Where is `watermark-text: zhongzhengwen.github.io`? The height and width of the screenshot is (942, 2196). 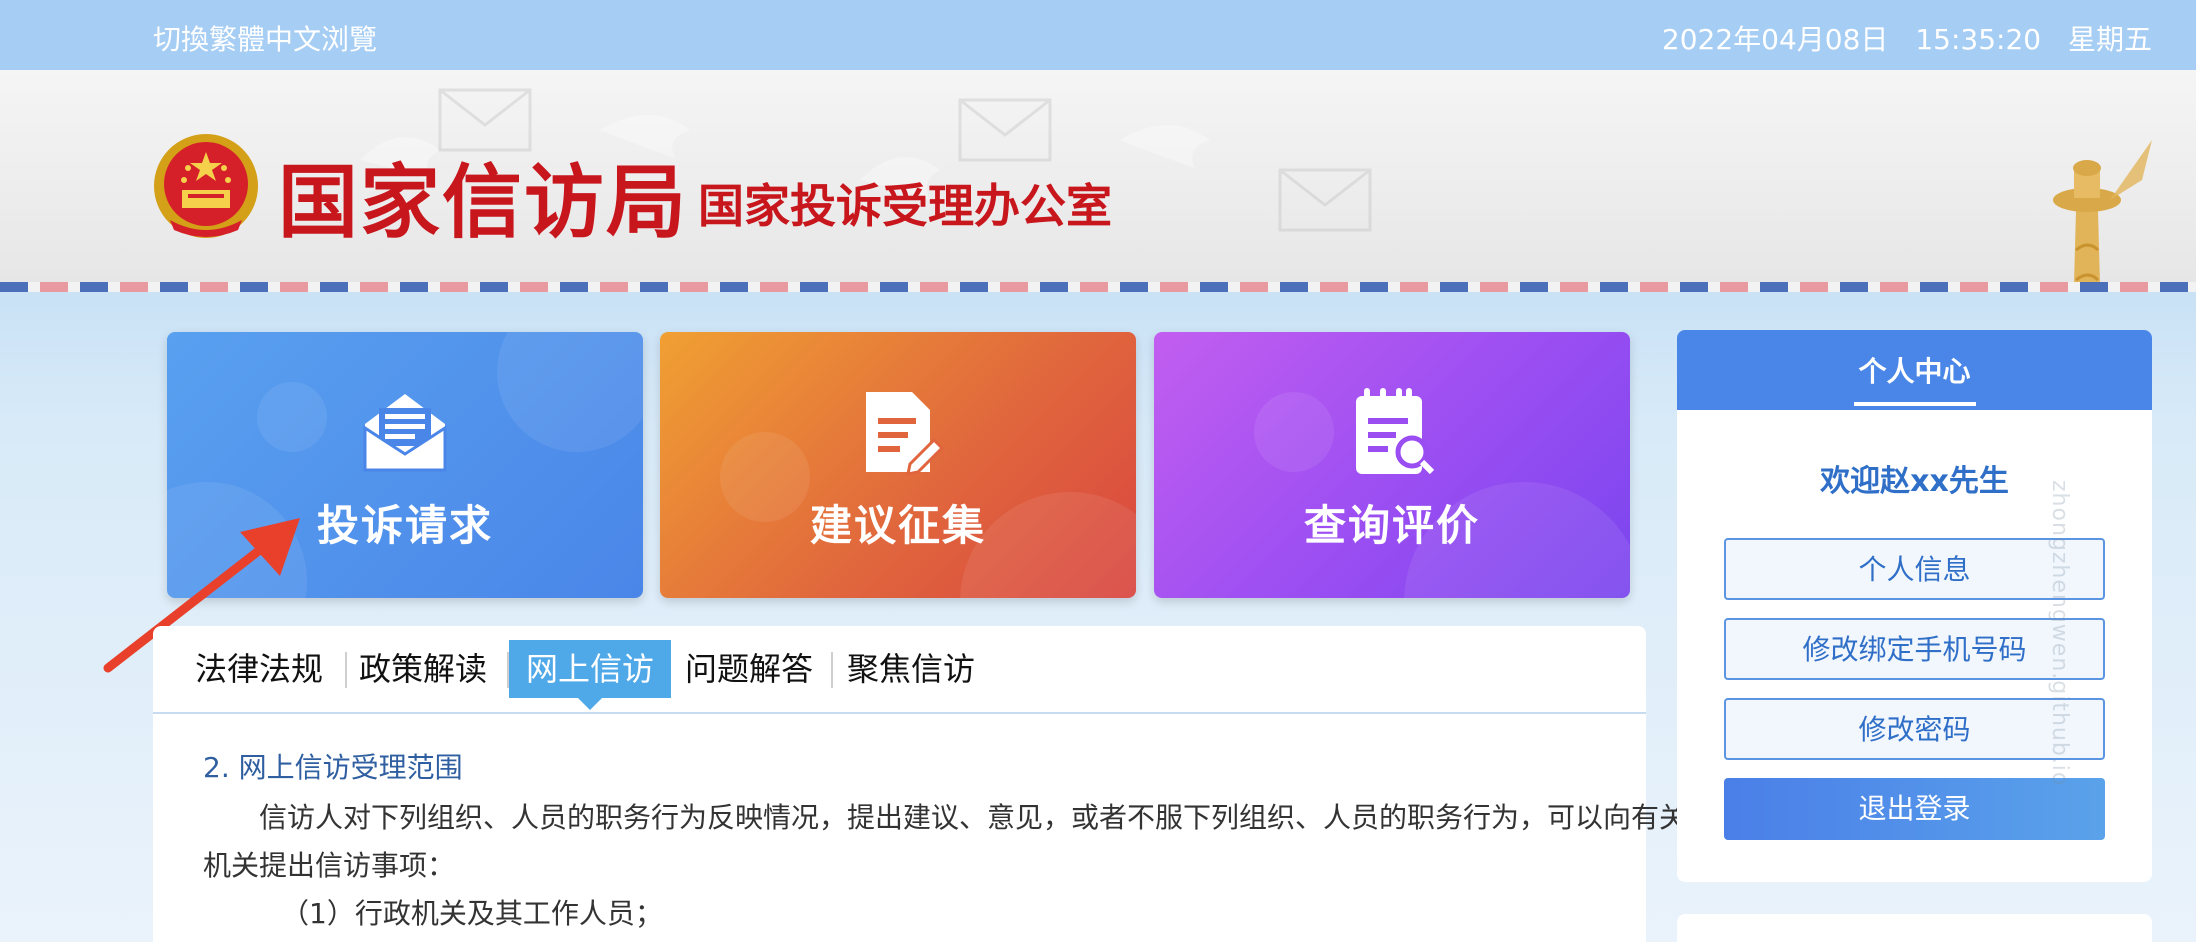
watermark-text: zhongzhengwen.github.io is located at coordinates (2059, 633).